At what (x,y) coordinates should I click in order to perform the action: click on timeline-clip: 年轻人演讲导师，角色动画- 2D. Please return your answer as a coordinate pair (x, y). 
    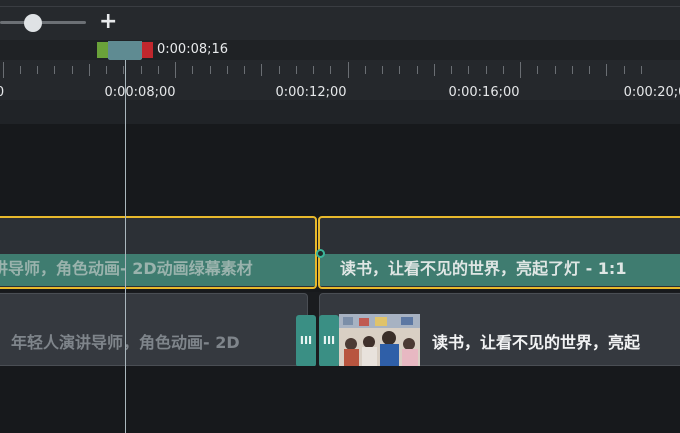
    Looking at the image, I should click on (154, 329).